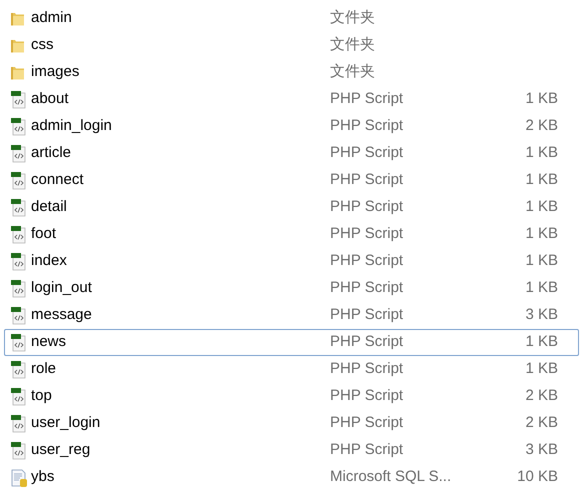 The image size is (580, 496). Describe the element at coordinates (291, 477) in the screenshot. I see `file-row: ybs Microsoft SQL S... 10 KB` at that location.